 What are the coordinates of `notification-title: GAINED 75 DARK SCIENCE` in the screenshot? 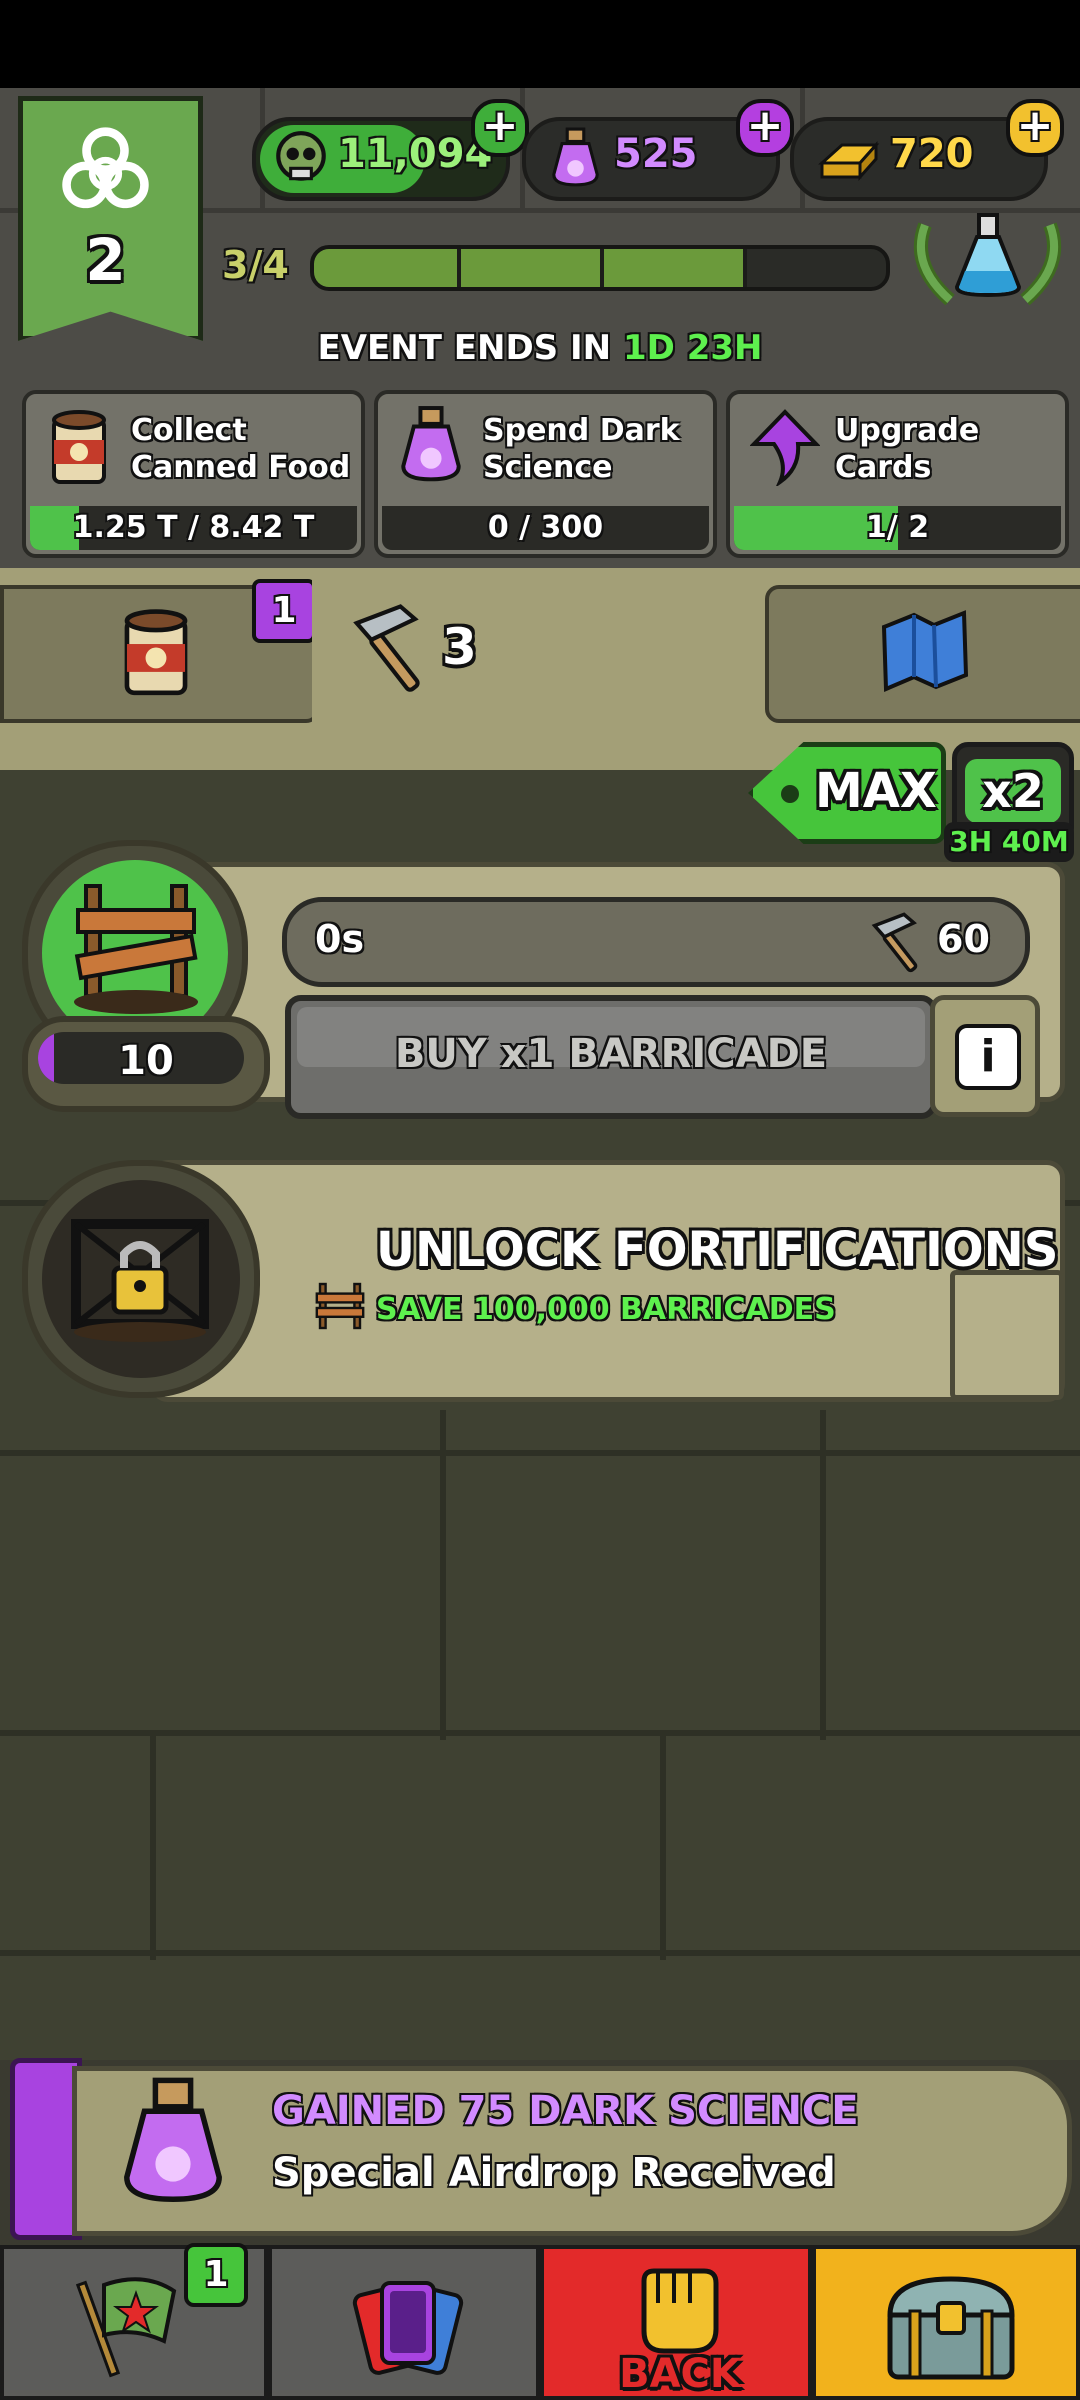 It's located at (565, 2111).